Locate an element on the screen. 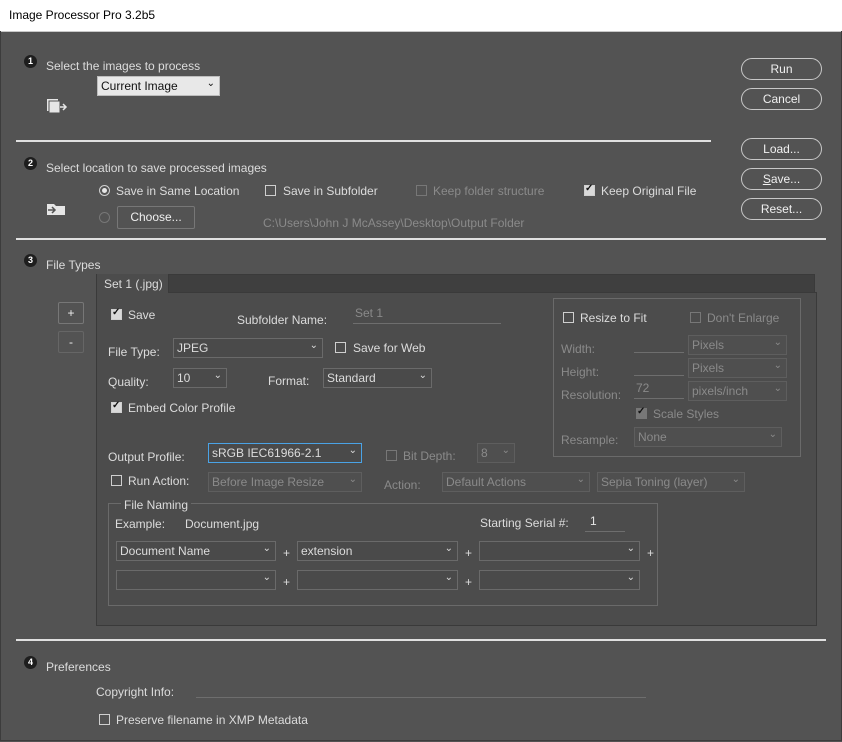 This screenshot has width=842, height=742. resize-to-fit-checkbox is located at coordinates (568, 317).